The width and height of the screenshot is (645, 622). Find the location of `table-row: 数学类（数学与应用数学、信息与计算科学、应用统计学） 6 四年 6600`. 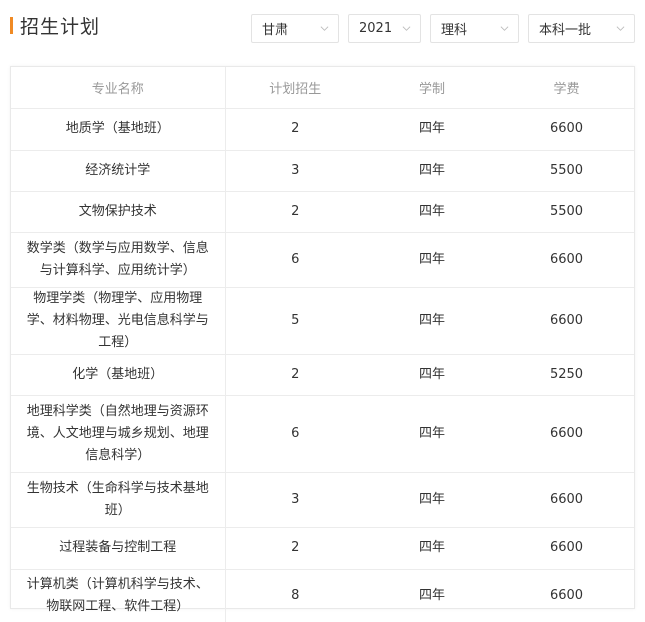

table-row: 数学类（数学与应用数学、信息与计算科学、应用统计学） 6 四年 6600 is located at coordinates (322, 260).